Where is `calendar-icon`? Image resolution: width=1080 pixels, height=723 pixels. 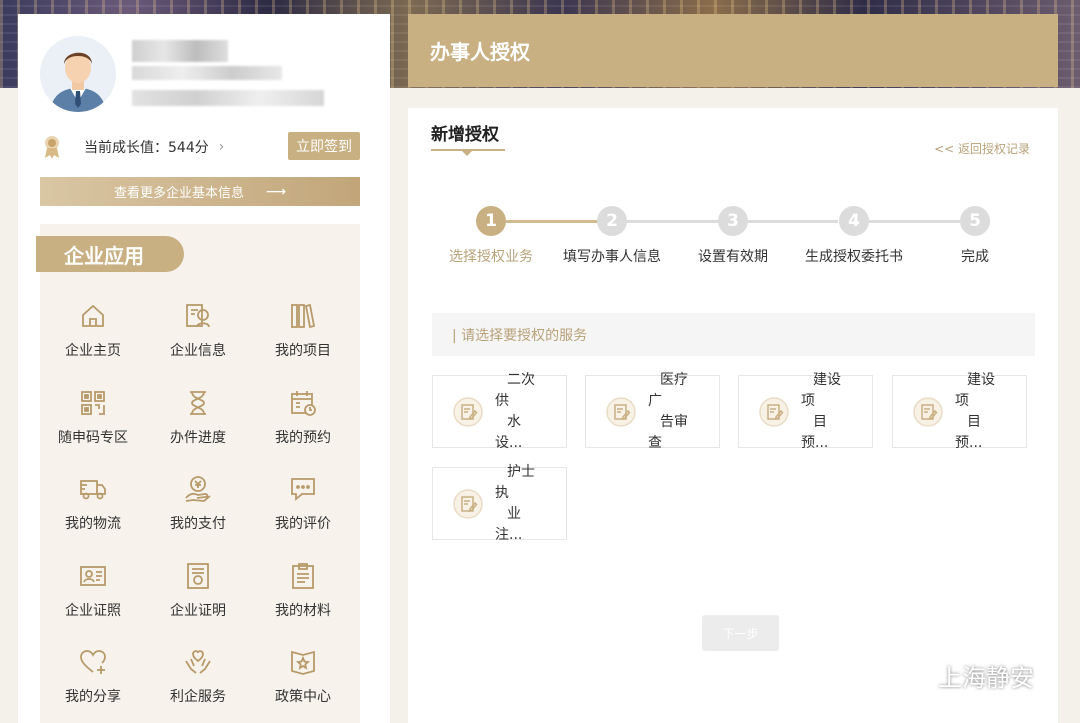
calendar-icon is located at coordinates (303, 403).